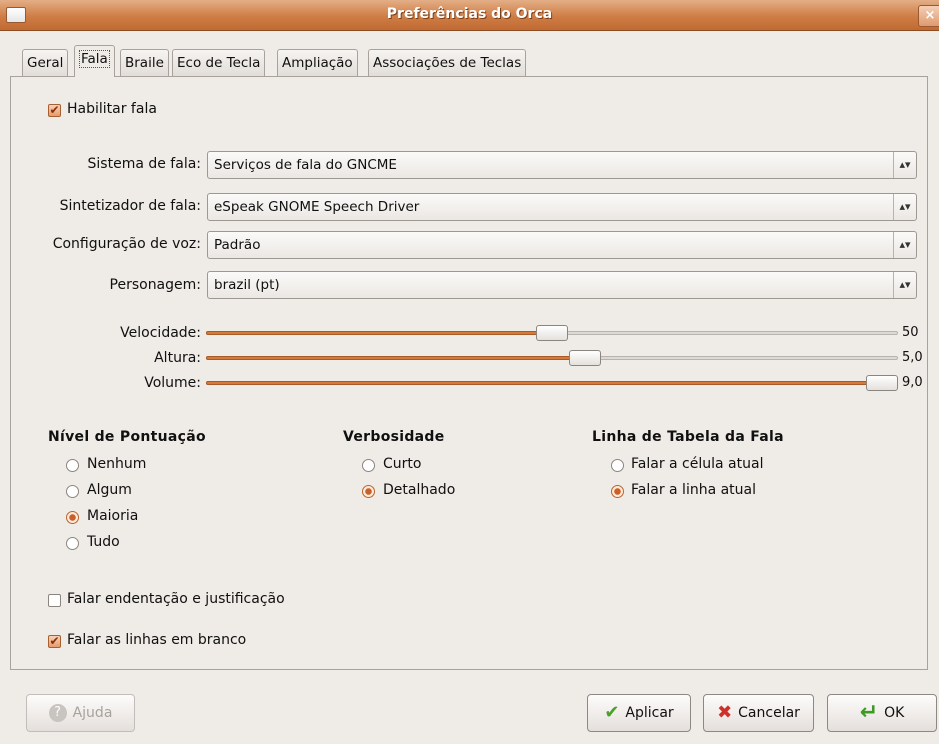 The image size is (939, 744). I want to click on radio-detalhado, so click(368, 491).